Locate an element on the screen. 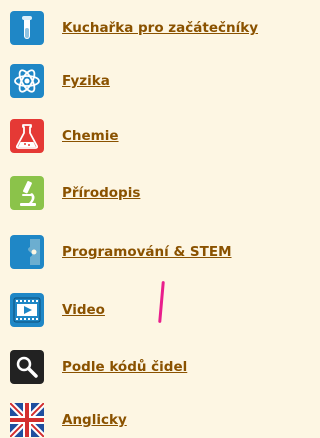 Image resolution: width=320 pixels, height=438 pixels. menu-item-label: Video is located at coordinates (83, 310).